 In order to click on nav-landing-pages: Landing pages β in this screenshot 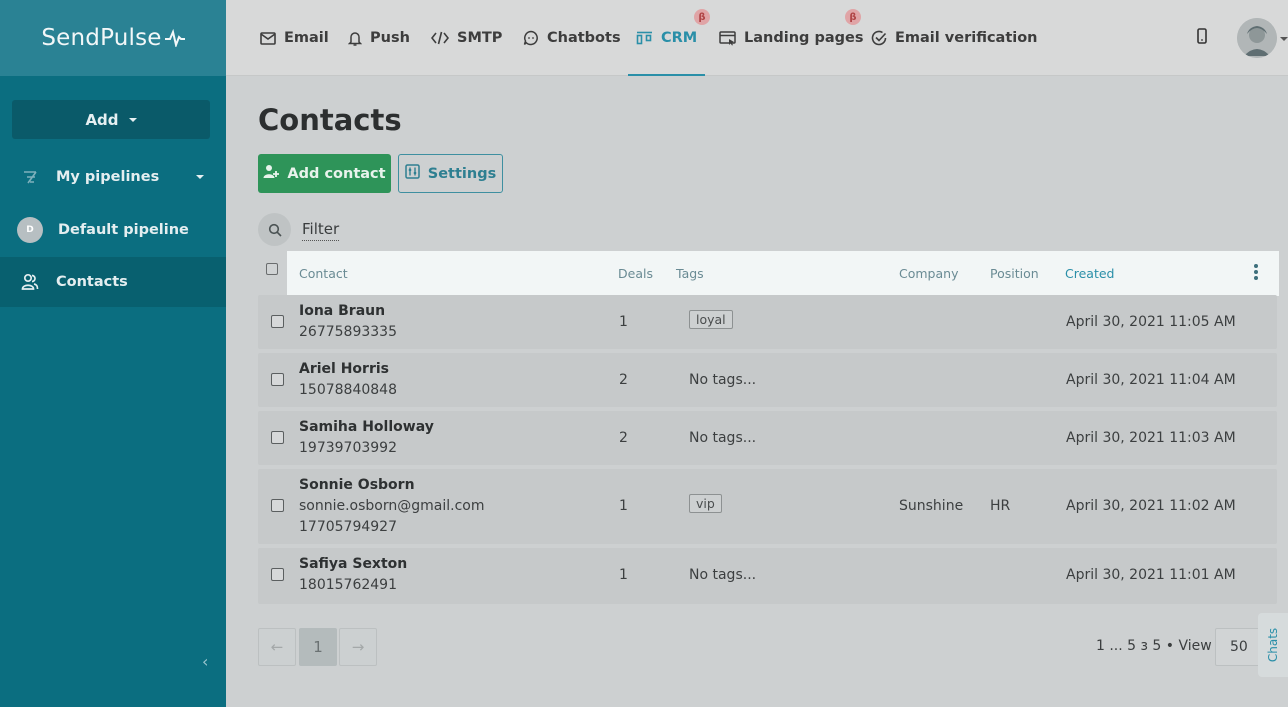, I will do `click(791, 38)`.